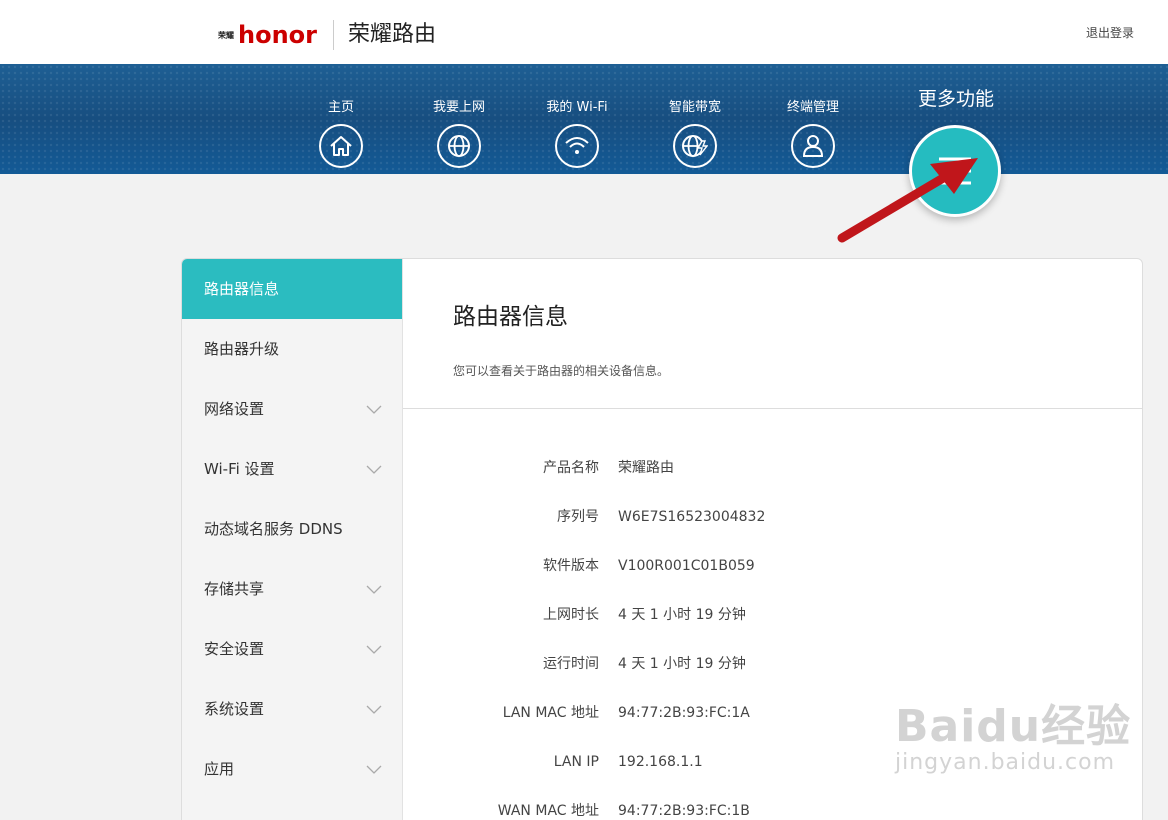 Image resolution: width=1168 pixels, height=820 pixels. What do you see at coordinates (584, 32) in the screenshot?
I see `top-bar: 荣耀 honor 荣耀路由 退出登录` at bounding box center [584, 32].